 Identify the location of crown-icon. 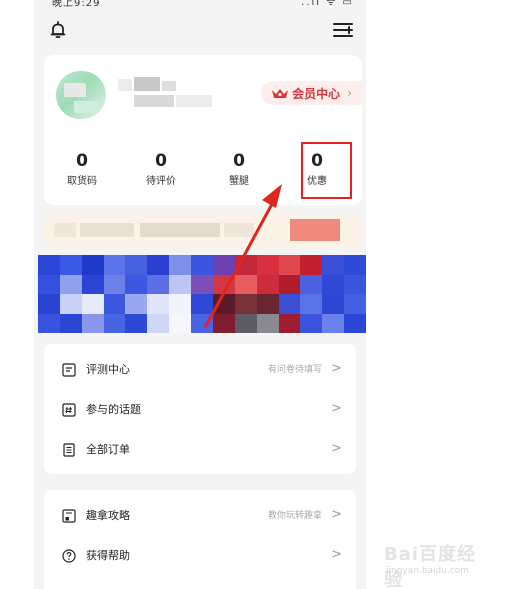
(280, 93).